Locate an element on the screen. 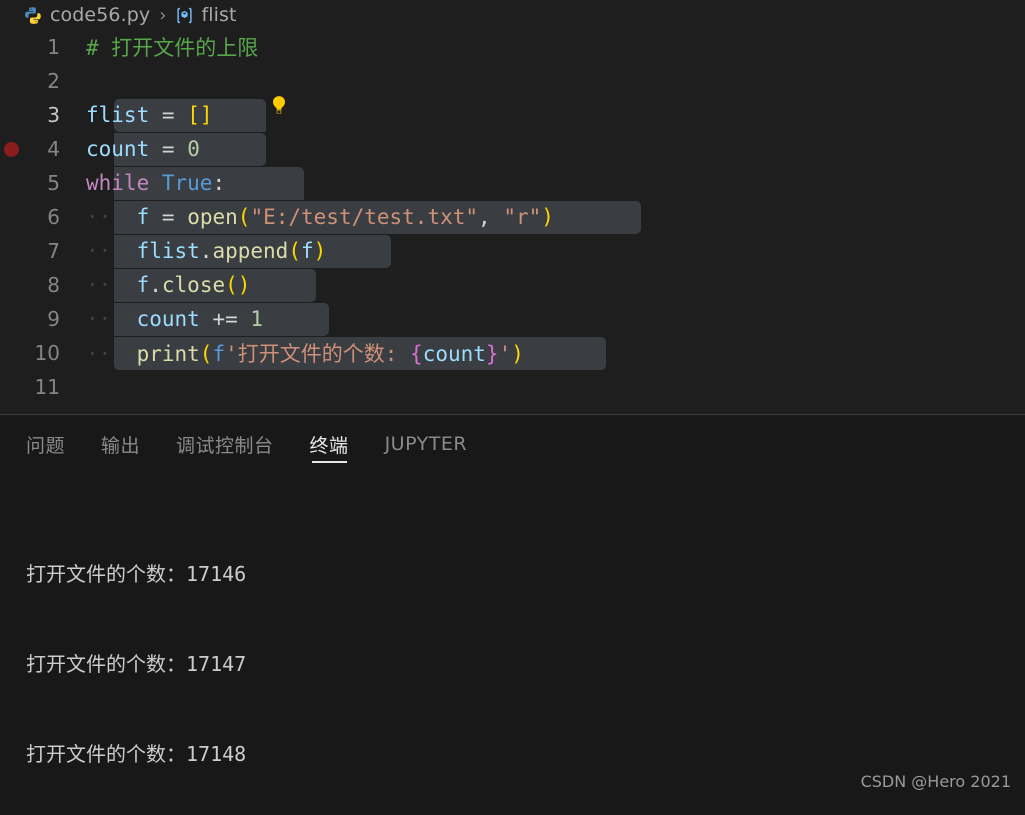 The image size is (1025, 815). editor-gutter: 1 is located at coordinates (43, 47).